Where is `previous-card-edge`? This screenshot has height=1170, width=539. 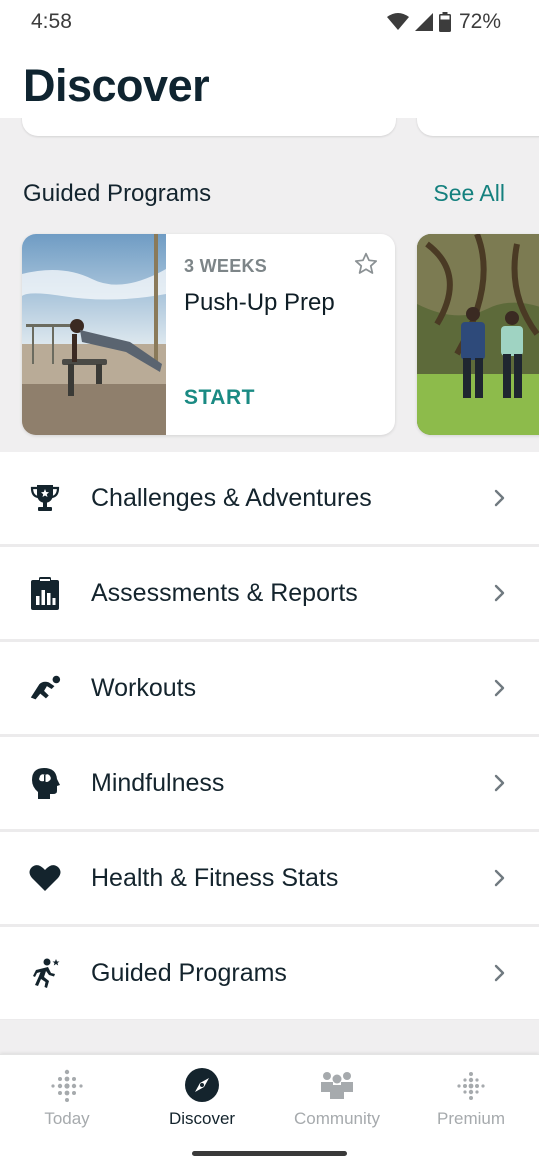 previous-card-edge is located at coordinates (209, 127).